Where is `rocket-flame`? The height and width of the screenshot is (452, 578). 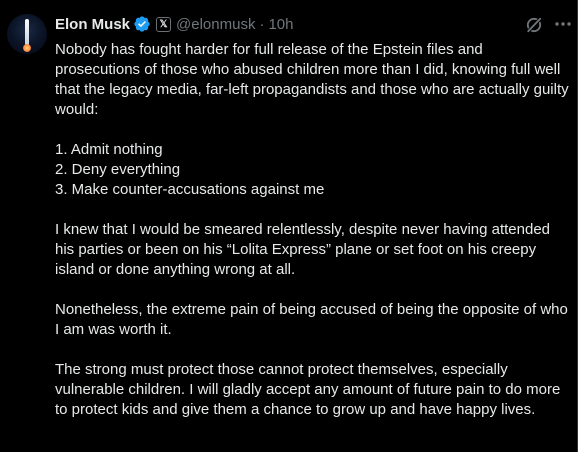 rocket-flame is located at coordinates (27, 48).